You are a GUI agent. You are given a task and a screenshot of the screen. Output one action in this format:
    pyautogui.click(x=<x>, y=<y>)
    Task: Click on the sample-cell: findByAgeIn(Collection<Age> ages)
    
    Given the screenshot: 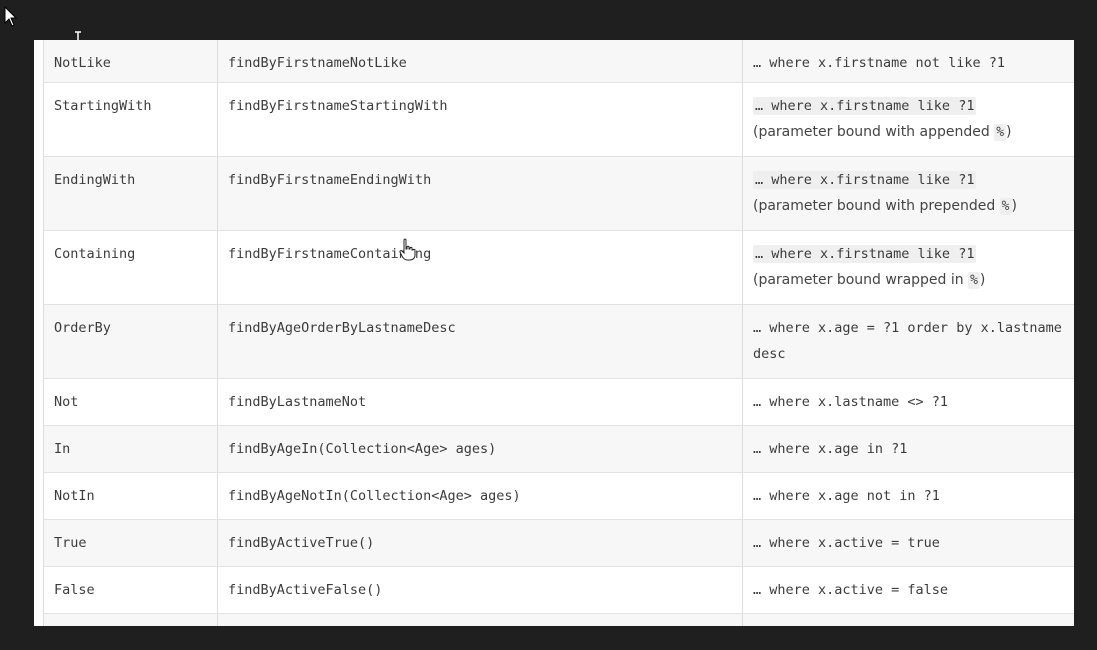 What is the action you would take?
    pyautogui.click(x=480, y=449)
    